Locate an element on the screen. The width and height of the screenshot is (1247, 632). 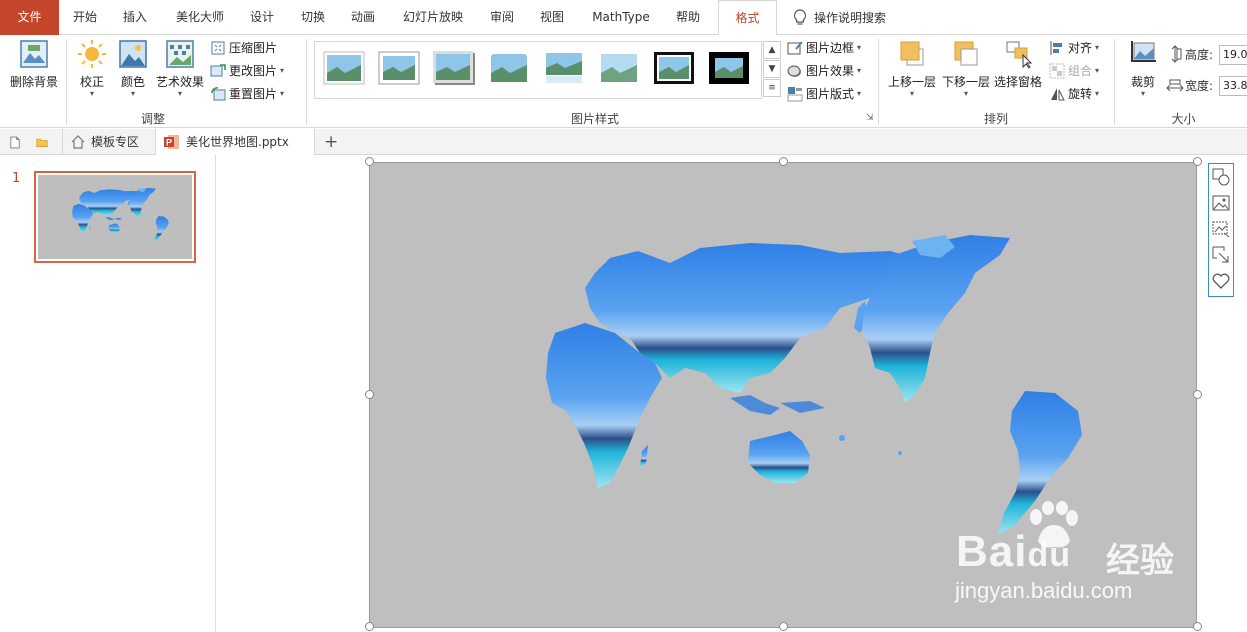
artistic-effects-button: 艺术效果 ▾ is located at coordinates (180, 69).